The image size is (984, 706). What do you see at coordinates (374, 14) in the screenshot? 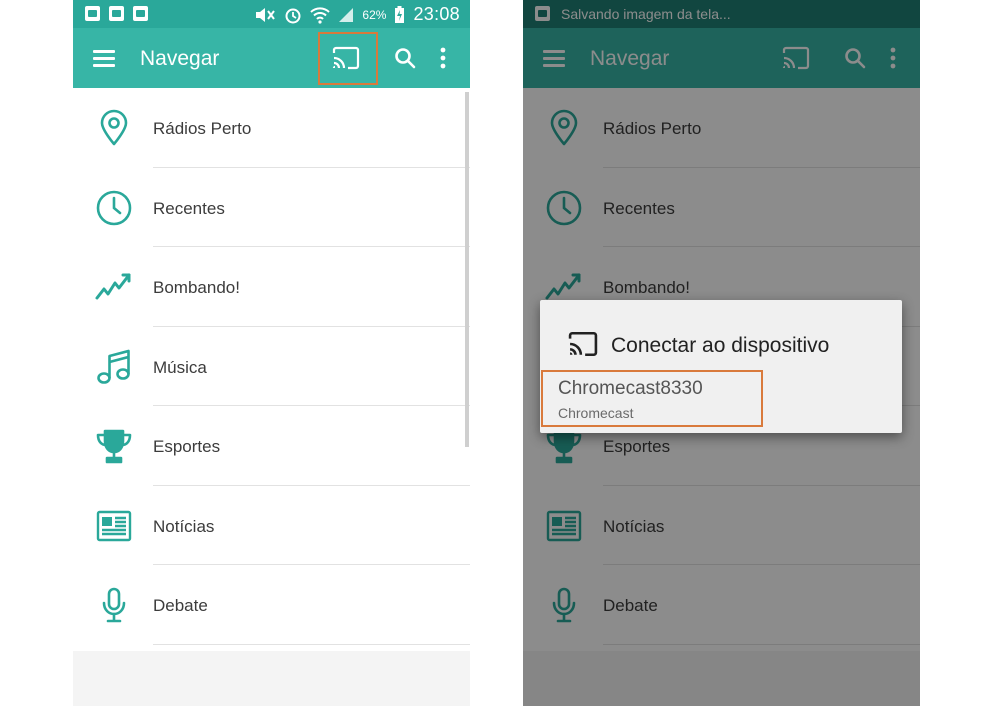
I see `battery-percent: 62%` at bounding box center [374, 14].